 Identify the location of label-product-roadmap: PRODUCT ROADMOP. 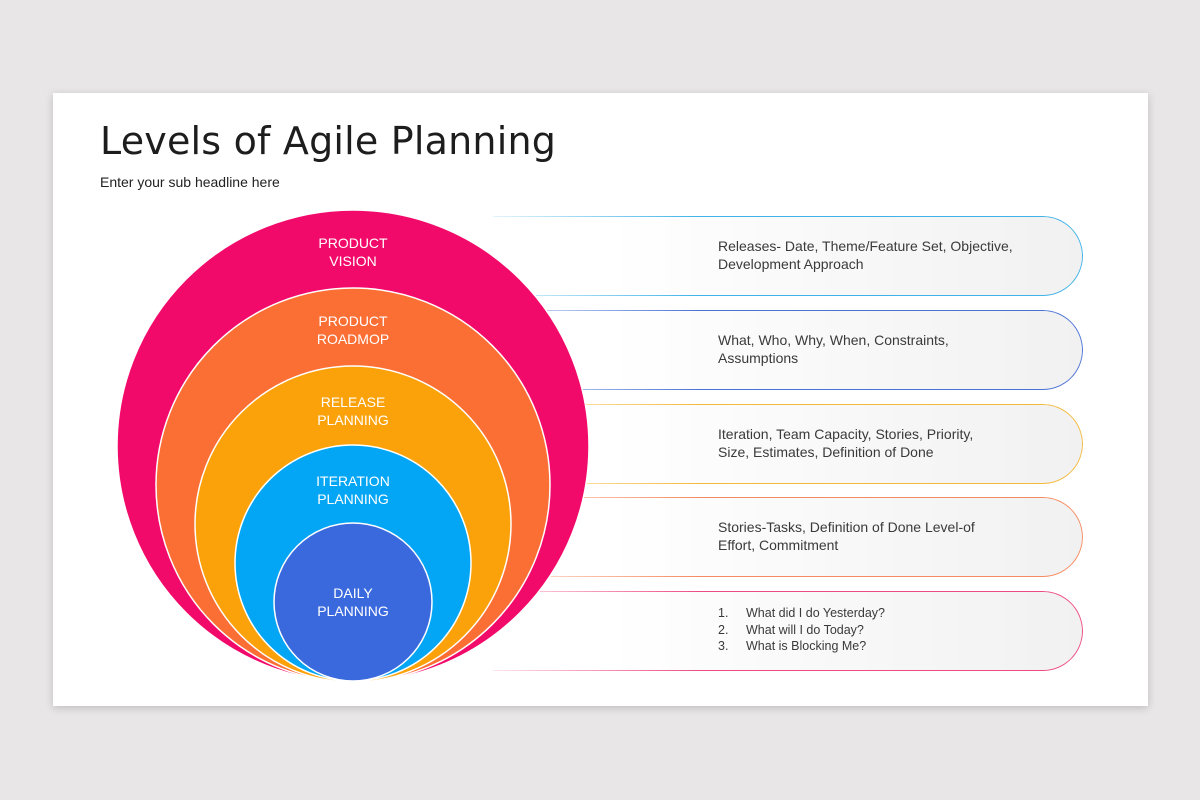
(353, 330).